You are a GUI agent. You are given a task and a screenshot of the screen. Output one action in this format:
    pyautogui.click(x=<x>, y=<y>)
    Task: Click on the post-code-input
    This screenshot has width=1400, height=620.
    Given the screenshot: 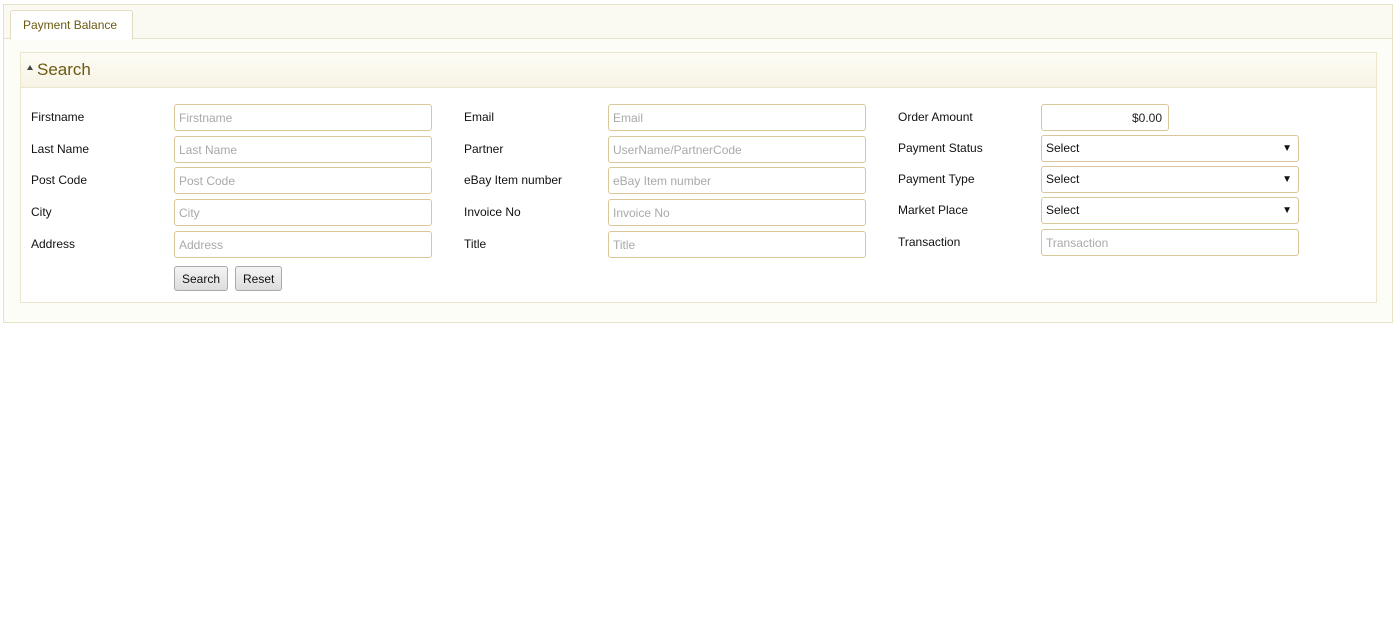 What is the action you would take?
    pyautogui.click(x=303, y=180)
    